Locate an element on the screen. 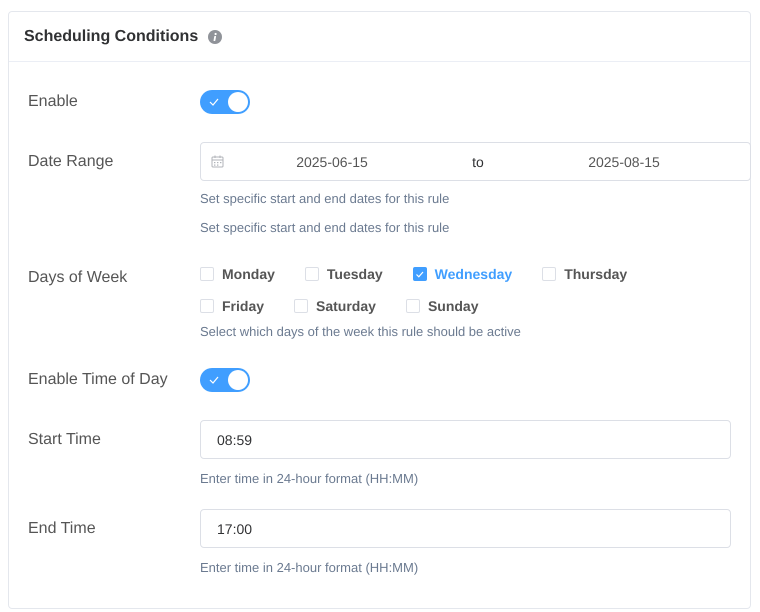 This screenshot has height=612, width=760. field-label: Enable Time of Day is located at coordinates (98, 380).